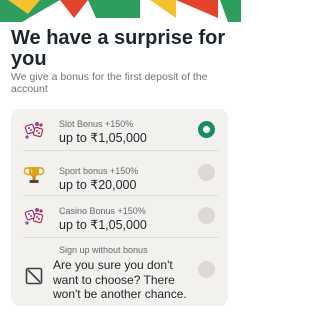 The image size is (320, 319). What do you see at coordinates (34, 130) in the screenshot?
I see `slot-bonus-icon` at bounding box center [34, 130].